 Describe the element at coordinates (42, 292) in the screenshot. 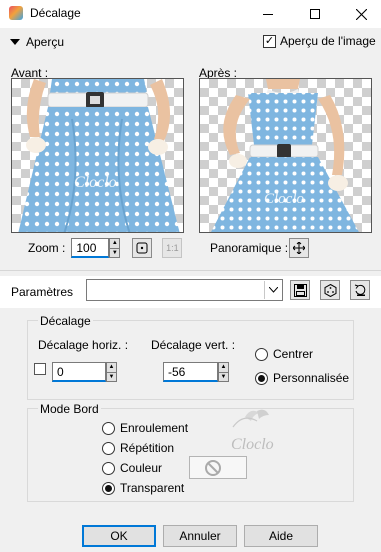

I see `presets-label: Paramètres` at that location.